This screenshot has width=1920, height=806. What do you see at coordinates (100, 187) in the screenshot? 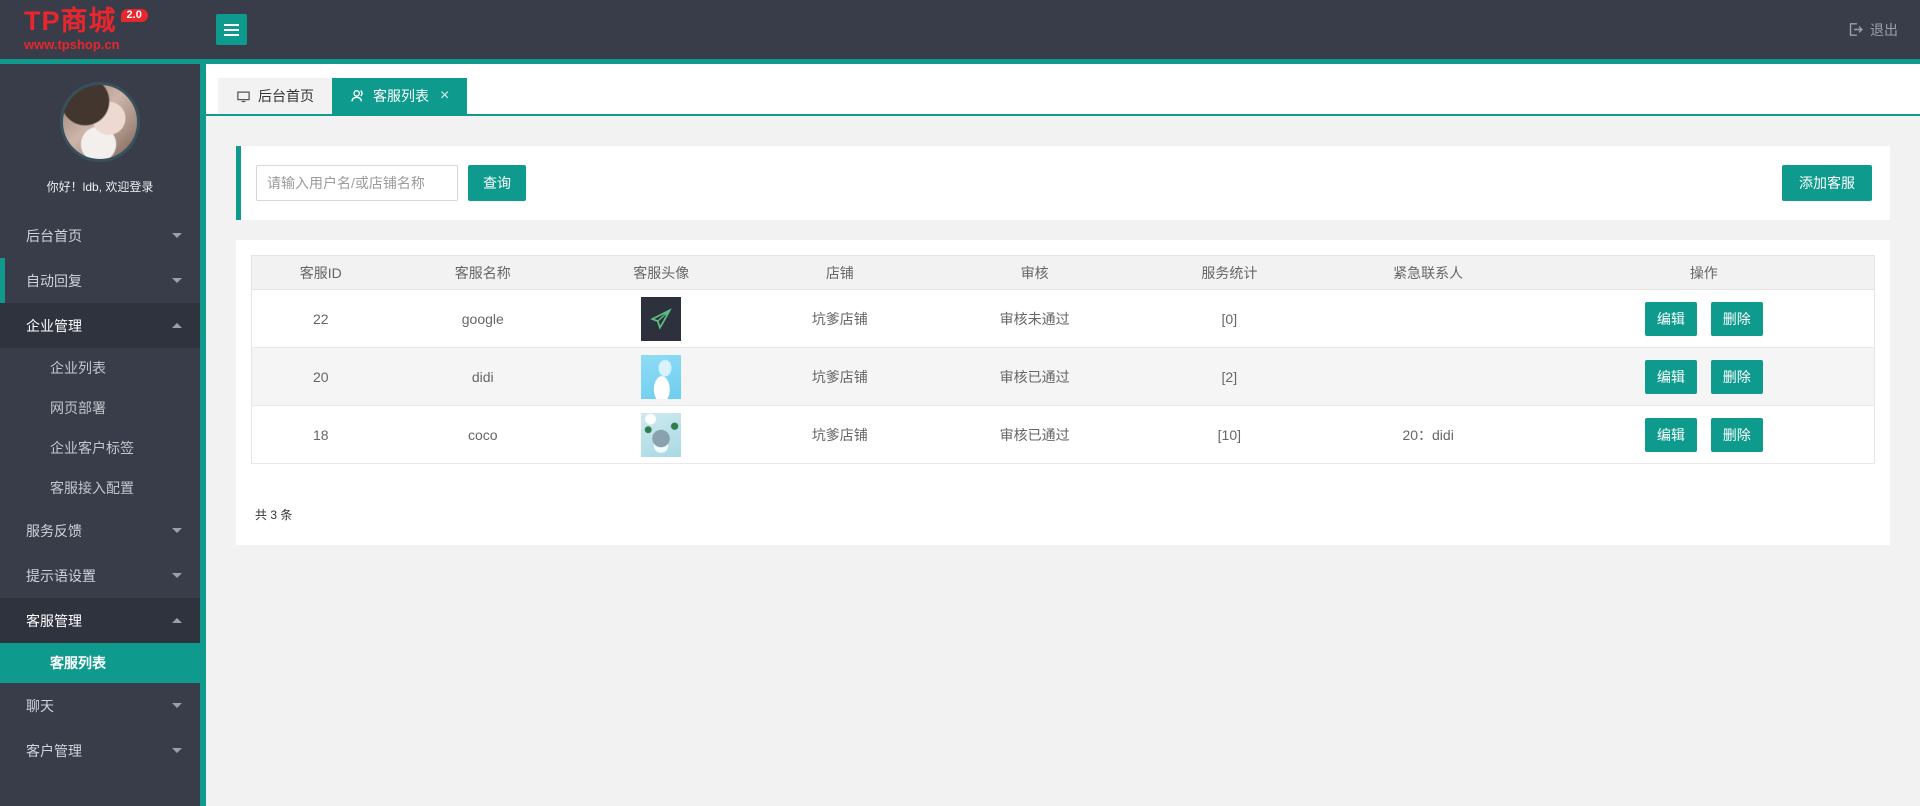
I see `welcome-text: 你好！ldb, 欢迎登录` at bounding box center [100, 187].